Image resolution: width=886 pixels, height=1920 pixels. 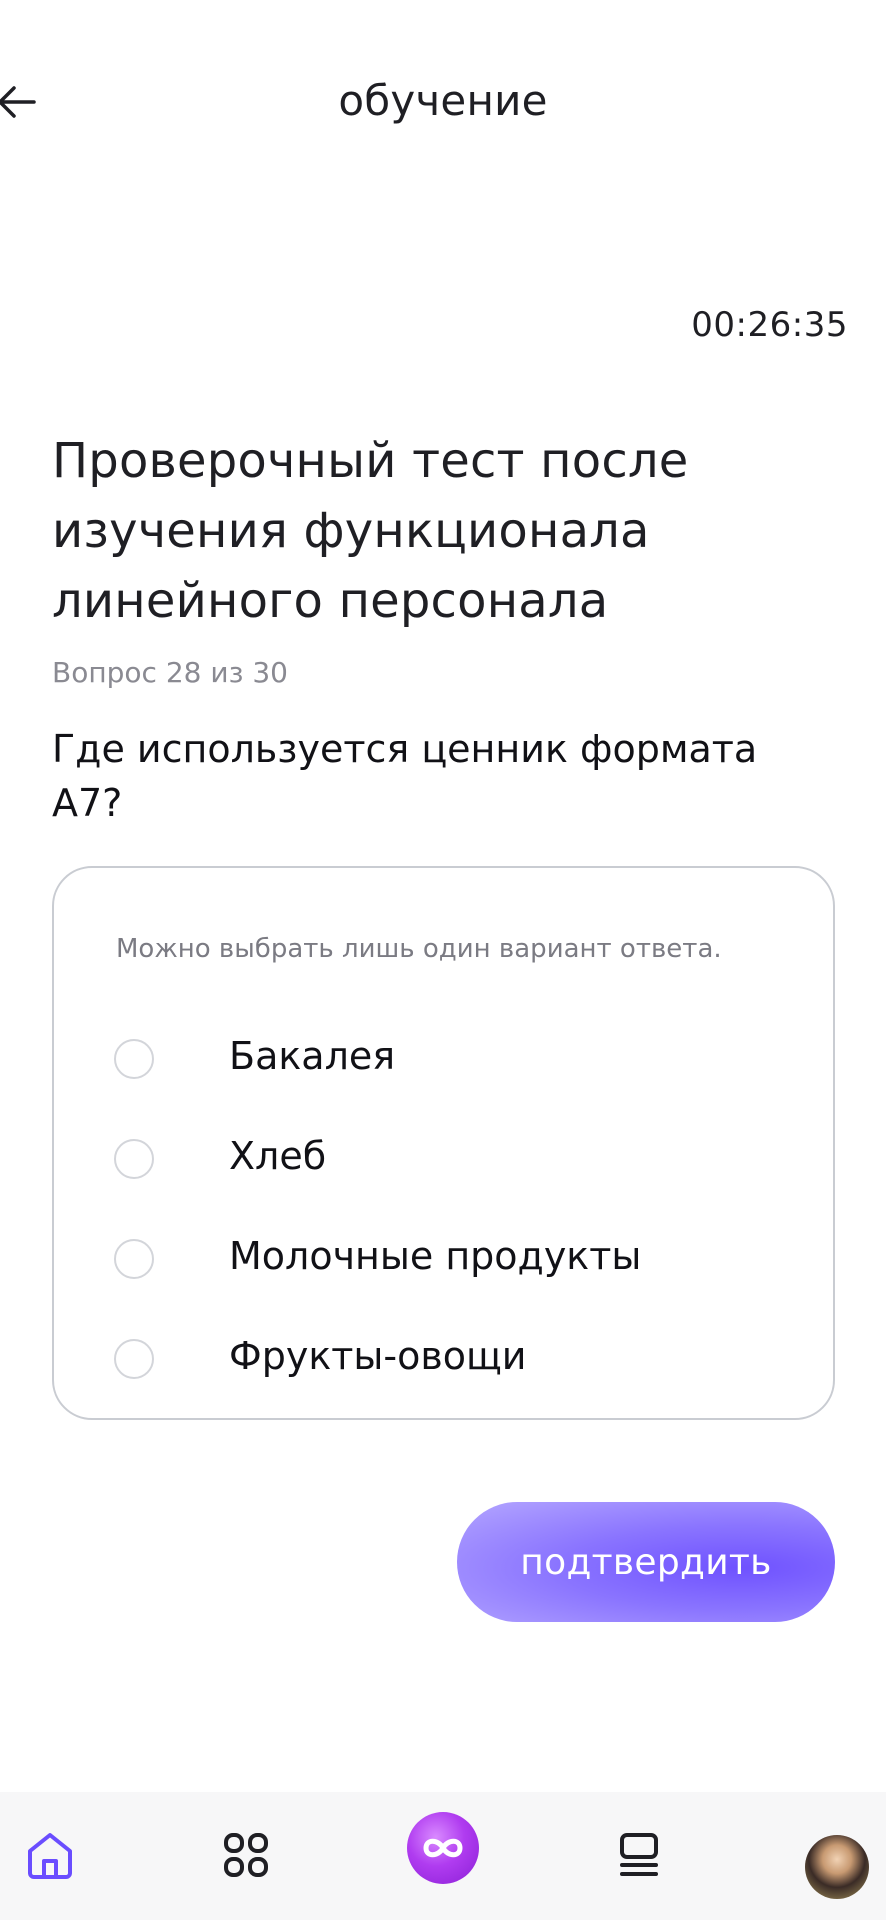 I want to click on question-counter: Вопрос 28 из 30, so click(x=170, y=672).